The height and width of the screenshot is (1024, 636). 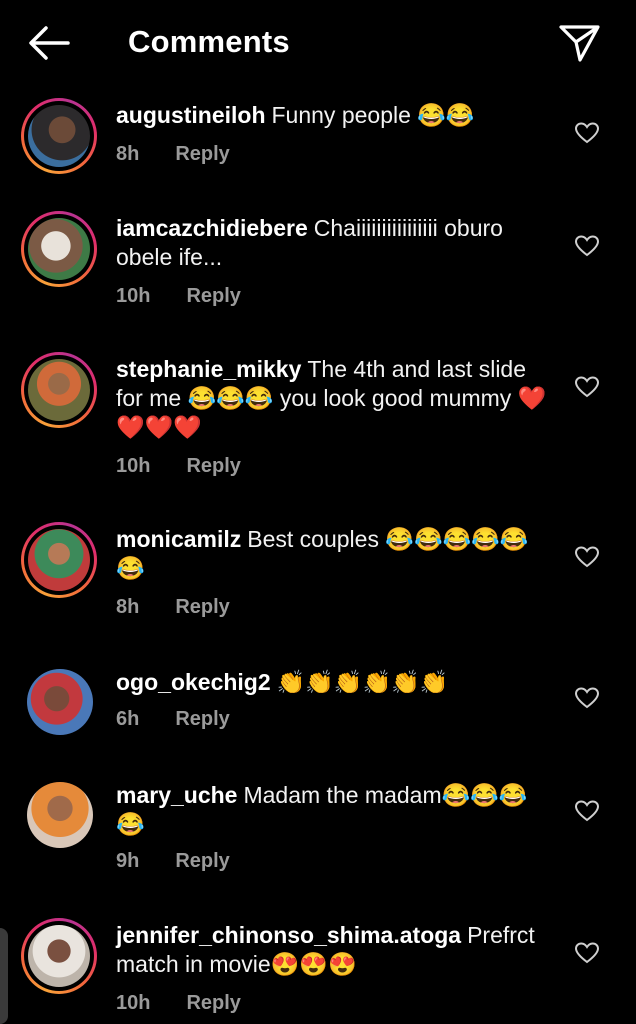 I want to click on header-bar: Comments, so click(x=318, y=43).